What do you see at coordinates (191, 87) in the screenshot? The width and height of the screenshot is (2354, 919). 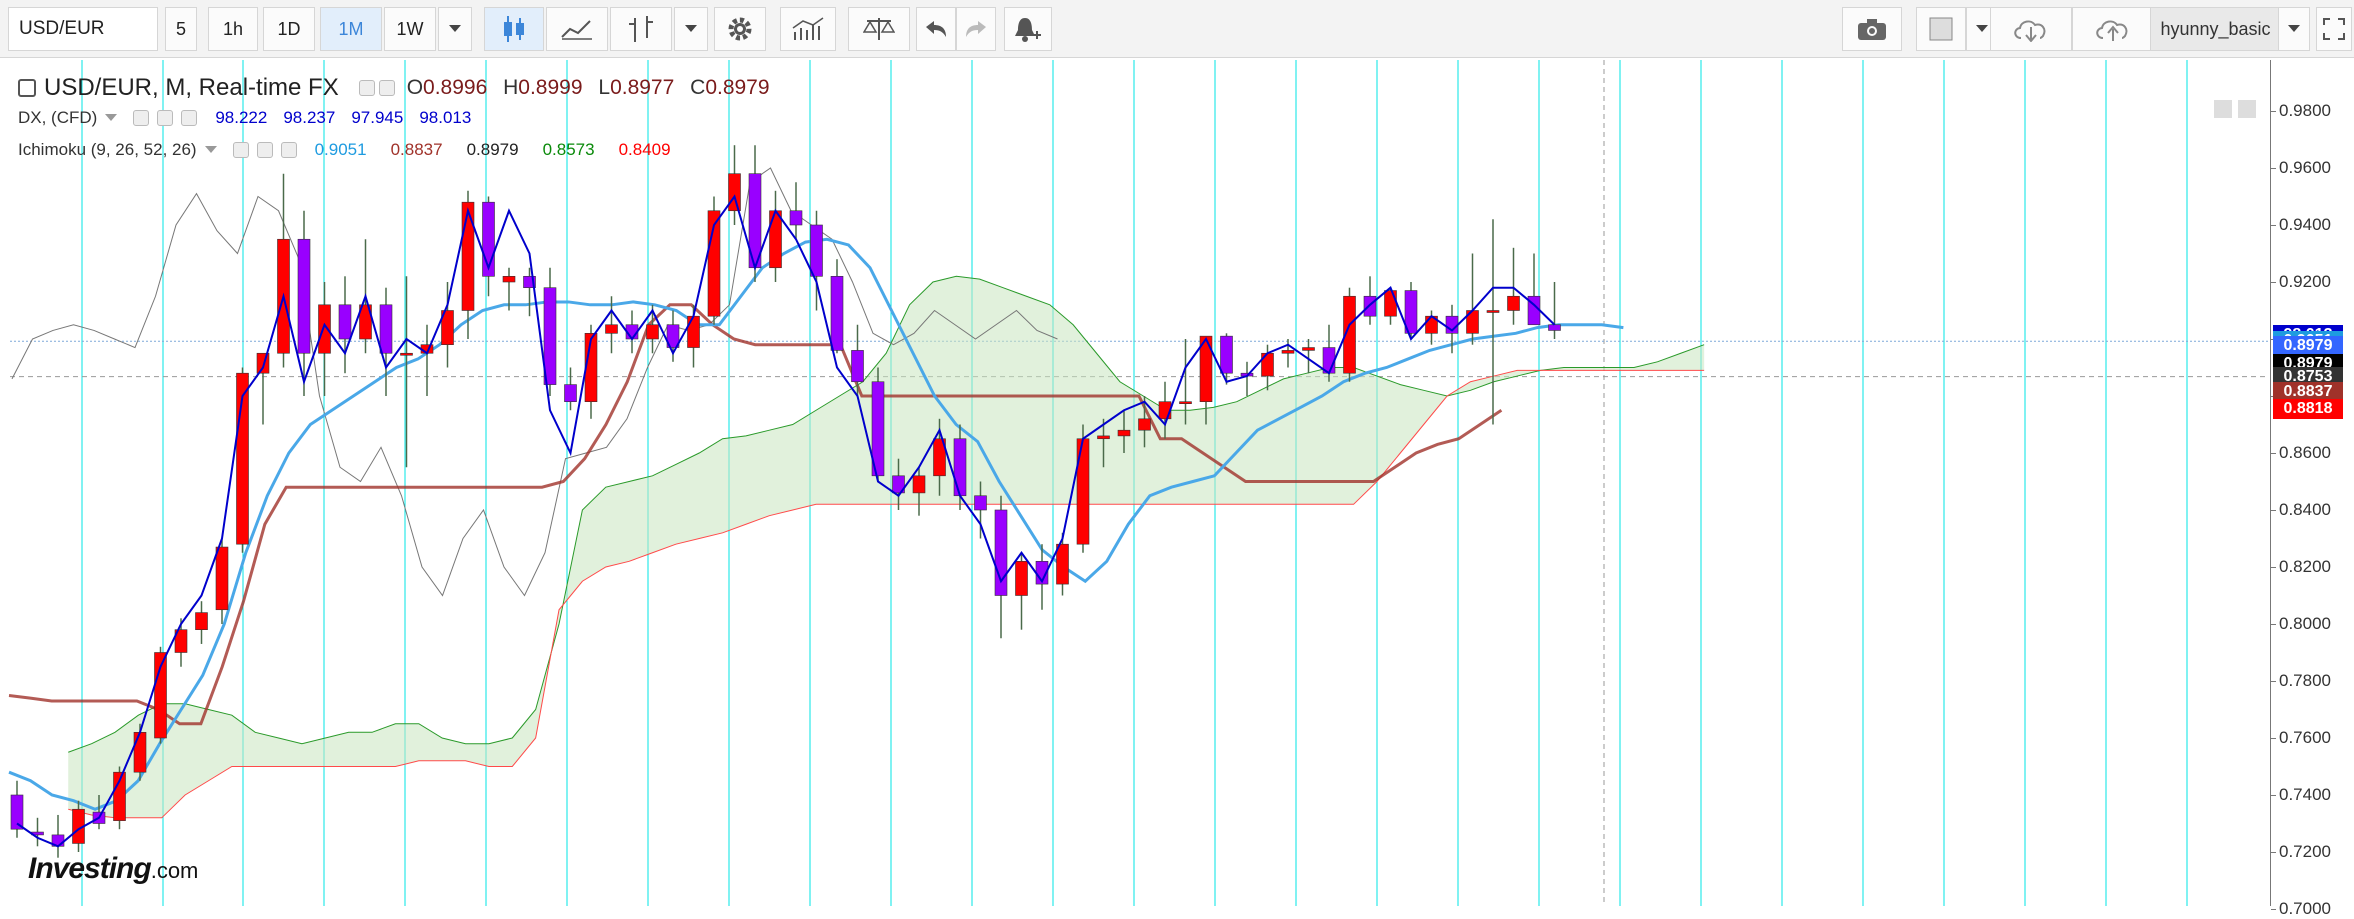 I see `main-series-title: USD/EUR, M, Real-time FX` at bounding box center [191, 87].